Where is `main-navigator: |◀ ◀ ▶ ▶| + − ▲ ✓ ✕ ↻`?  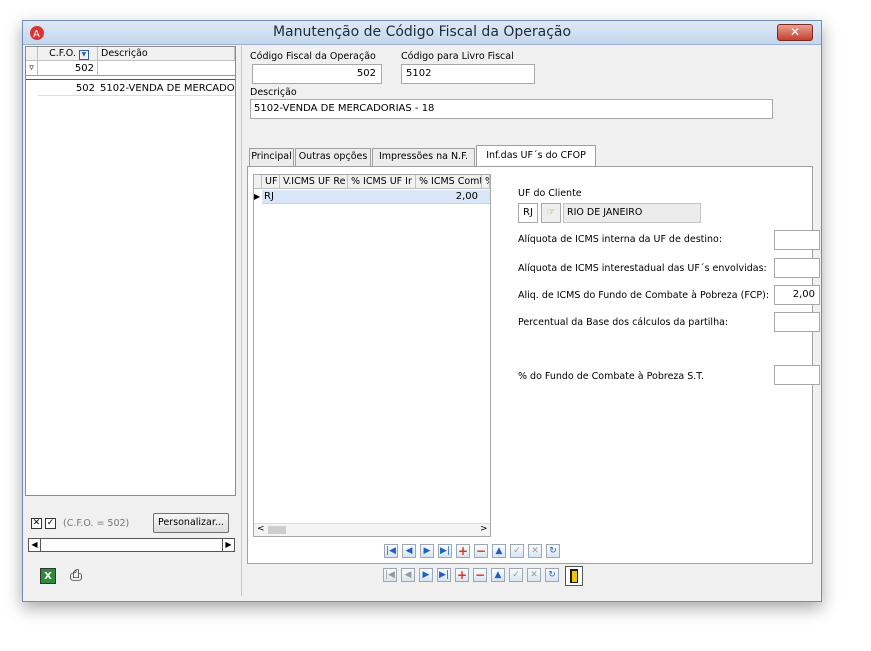 main-navigator: |◀ ◀ ▶ ▶| + − ▲ ✓ ✕ ↻ is located at coordinates (523, 576).